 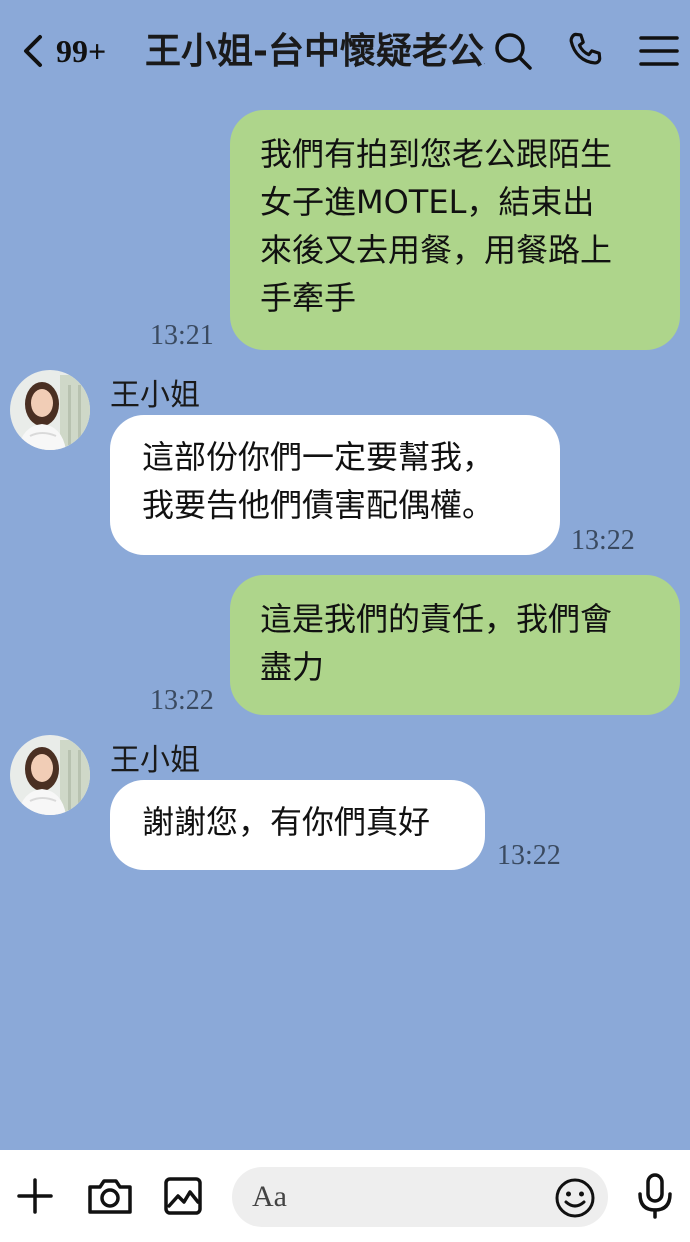 I want to click on message-input, so click(x=420, y=1197).